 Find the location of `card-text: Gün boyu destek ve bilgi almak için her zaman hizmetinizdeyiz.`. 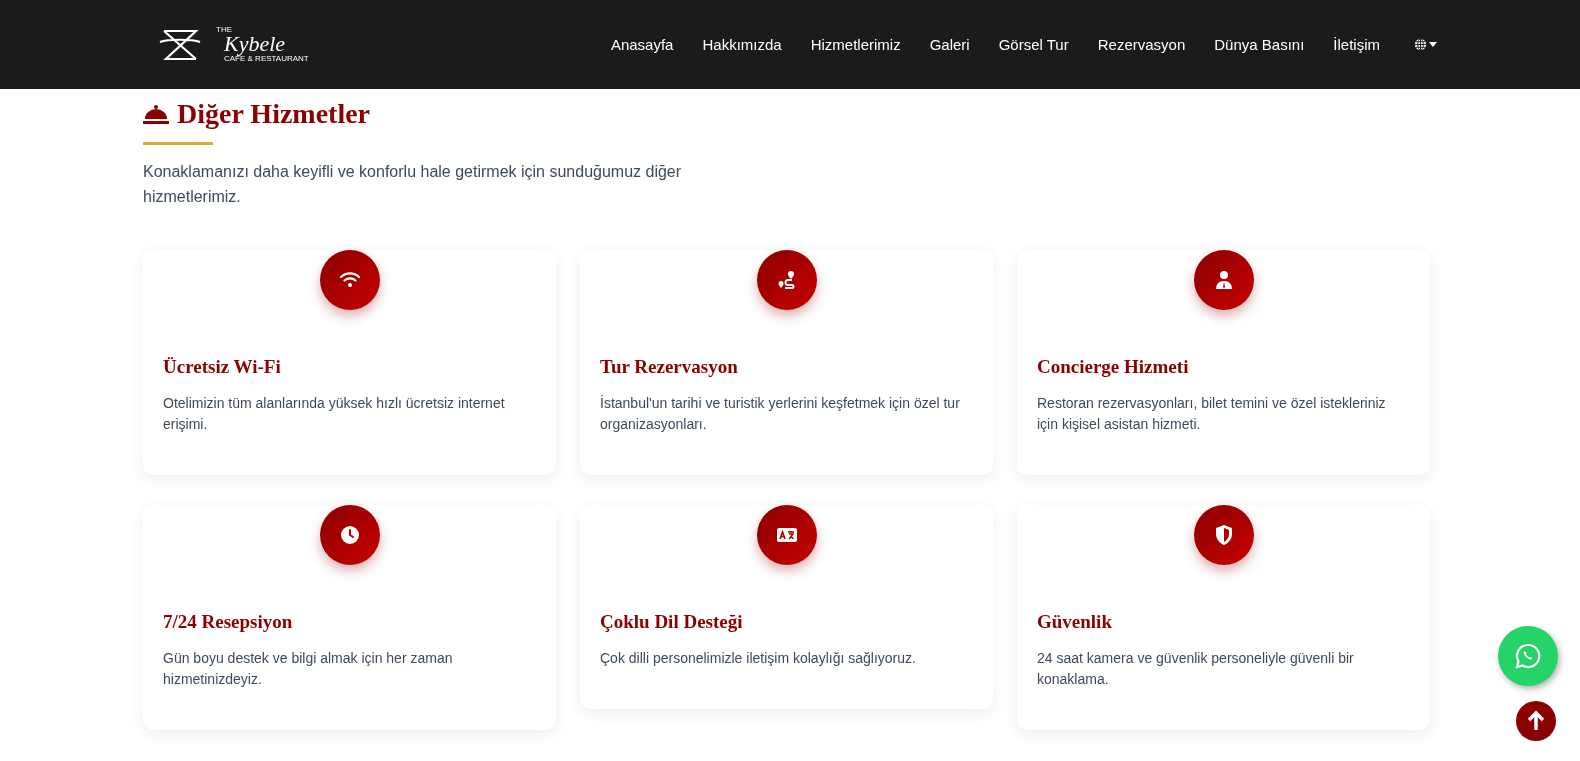

card-text: Gün boyu destek ve bilgi almak için her zaman hizmetinizdeyiz. is located at coordinates (308, 669).